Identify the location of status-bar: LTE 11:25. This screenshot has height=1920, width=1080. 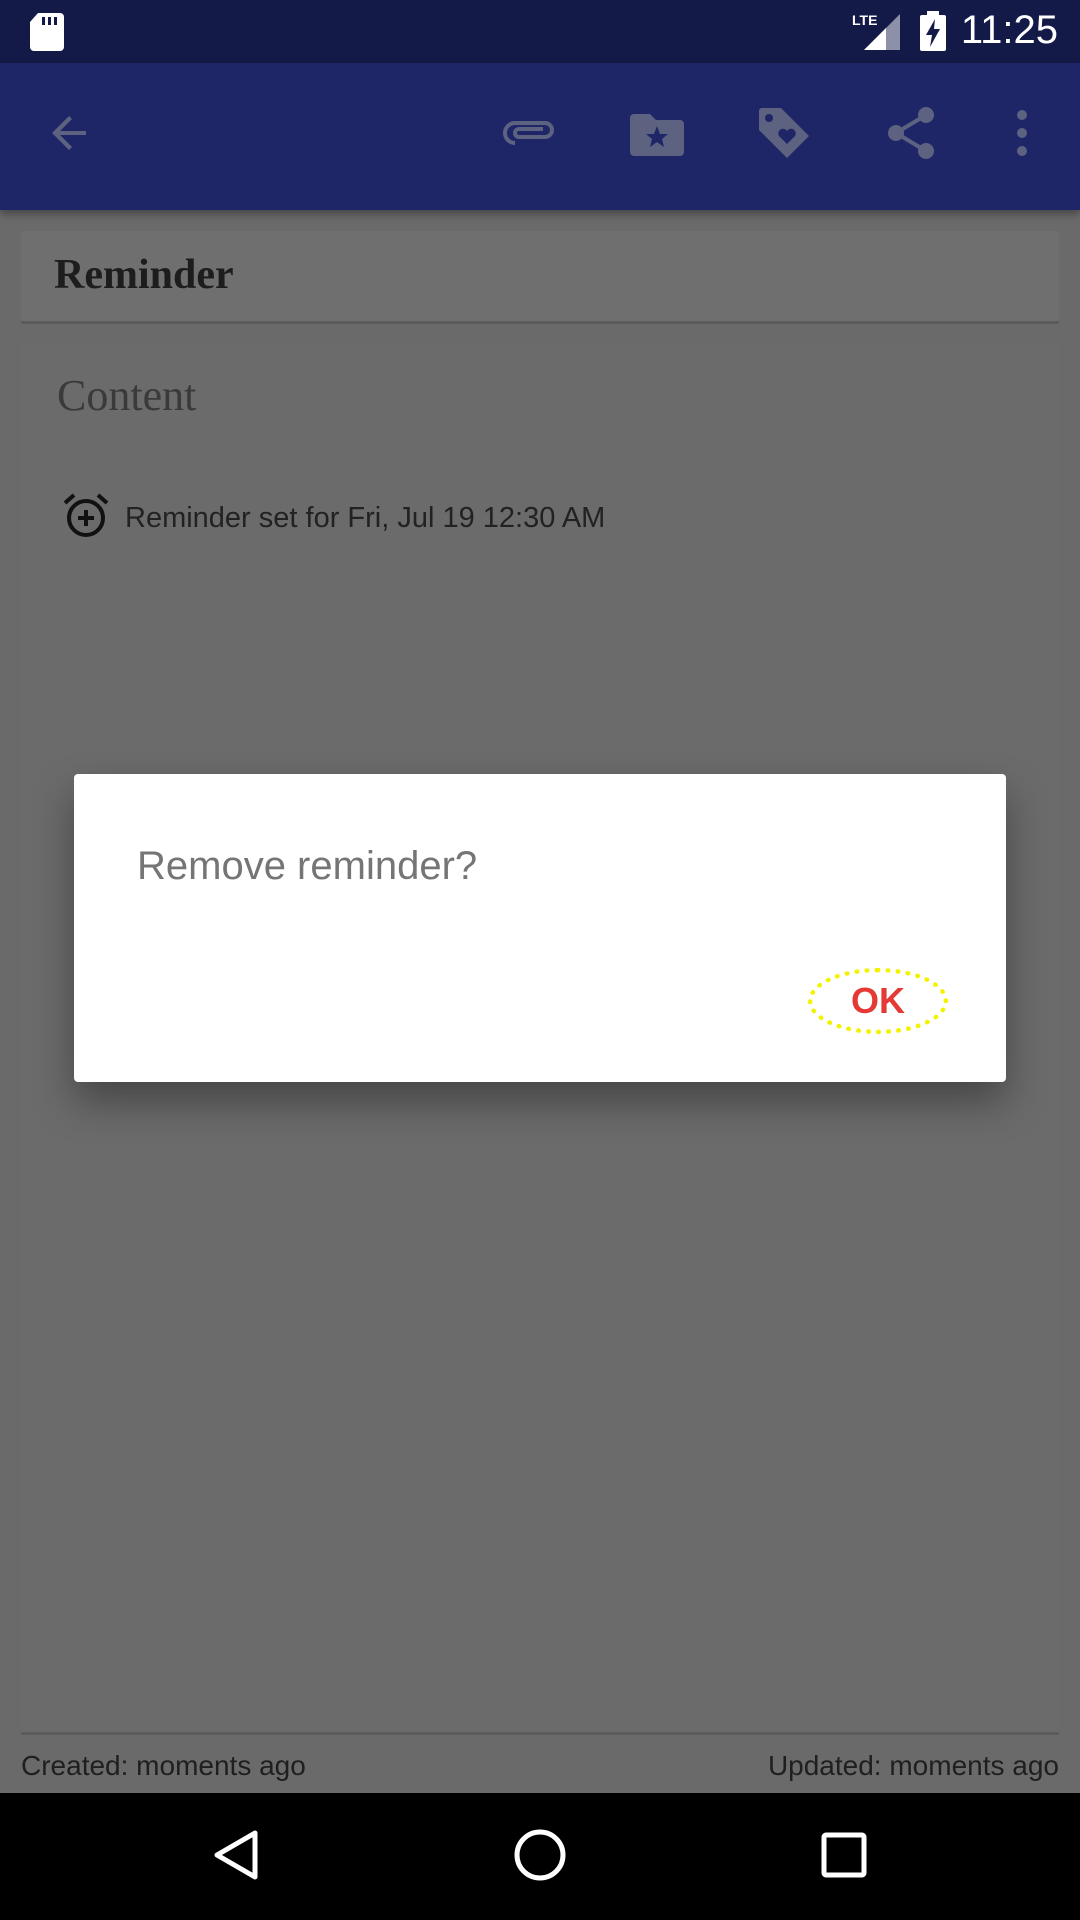
(540, 31).